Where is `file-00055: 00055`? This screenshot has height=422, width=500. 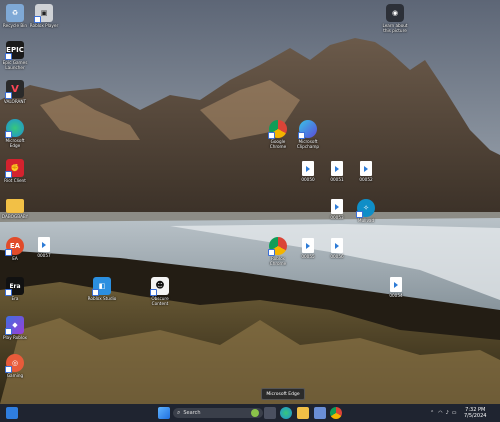 file-00055: 00055 is located at coordinates (308, 248).